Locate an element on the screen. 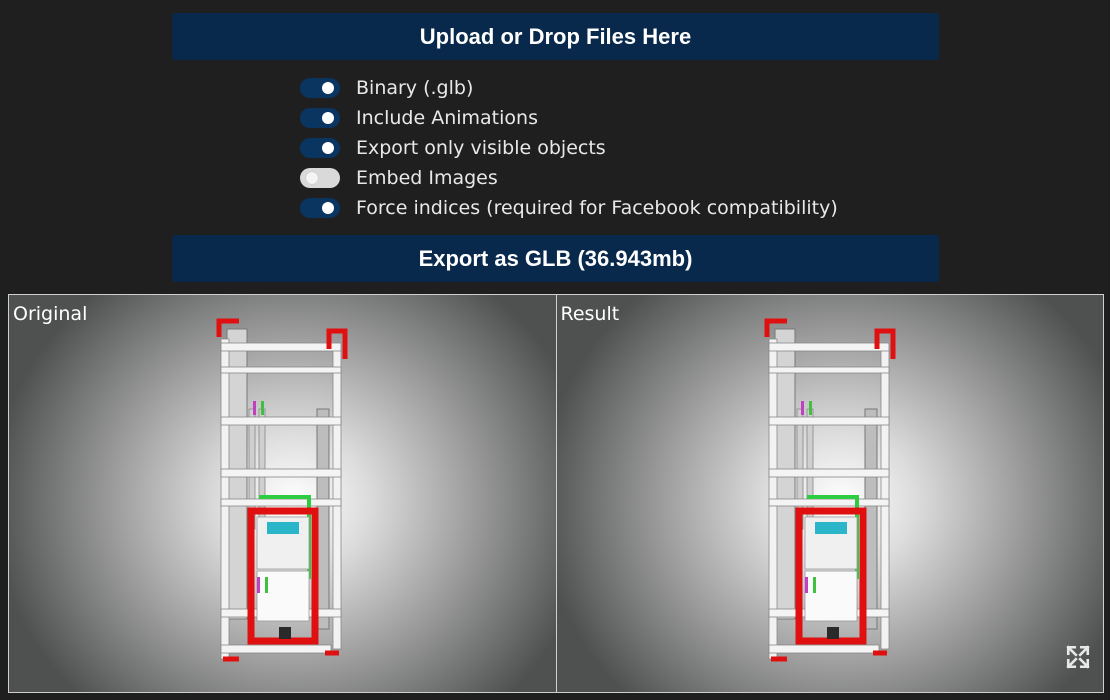  upload-button: Upload or Drop Files Here is located at coordinates (555, 36).